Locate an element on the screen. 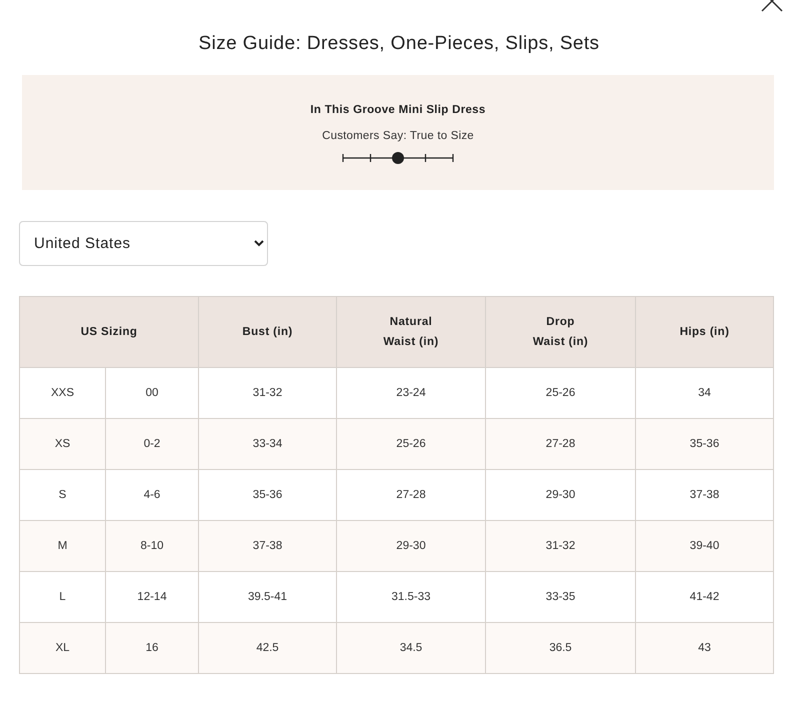 The image size is (798, 712). table-cell: 34.5 is located at coordinates (411, 648).